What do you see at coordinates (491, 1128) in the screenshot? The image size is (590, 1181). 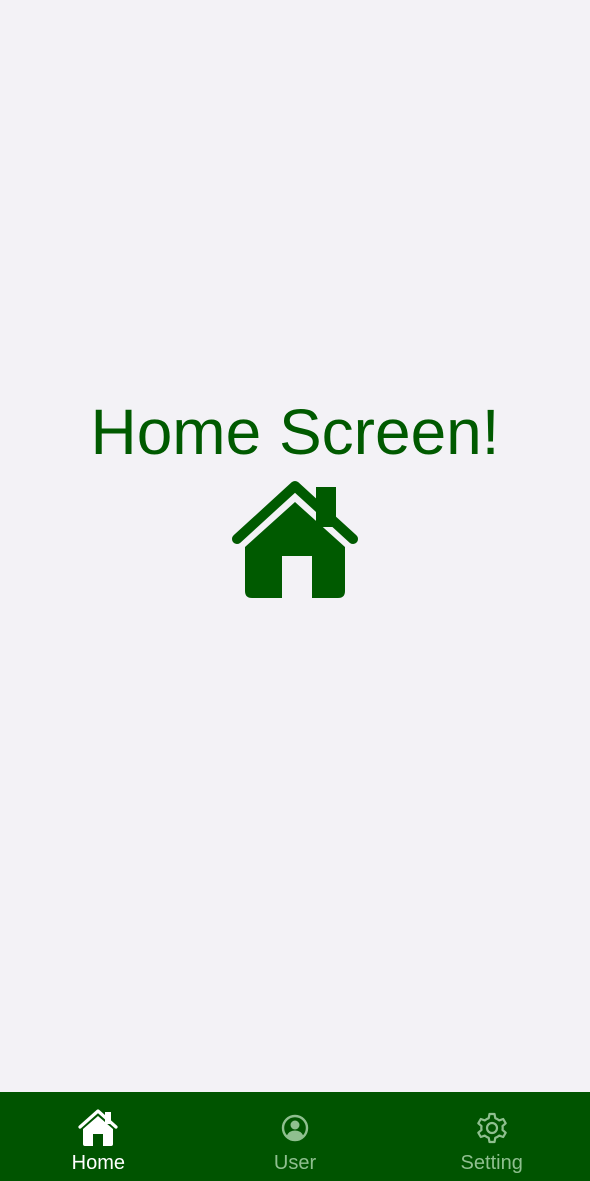 I see `gear-icon` at bounding box center [491, 1128].